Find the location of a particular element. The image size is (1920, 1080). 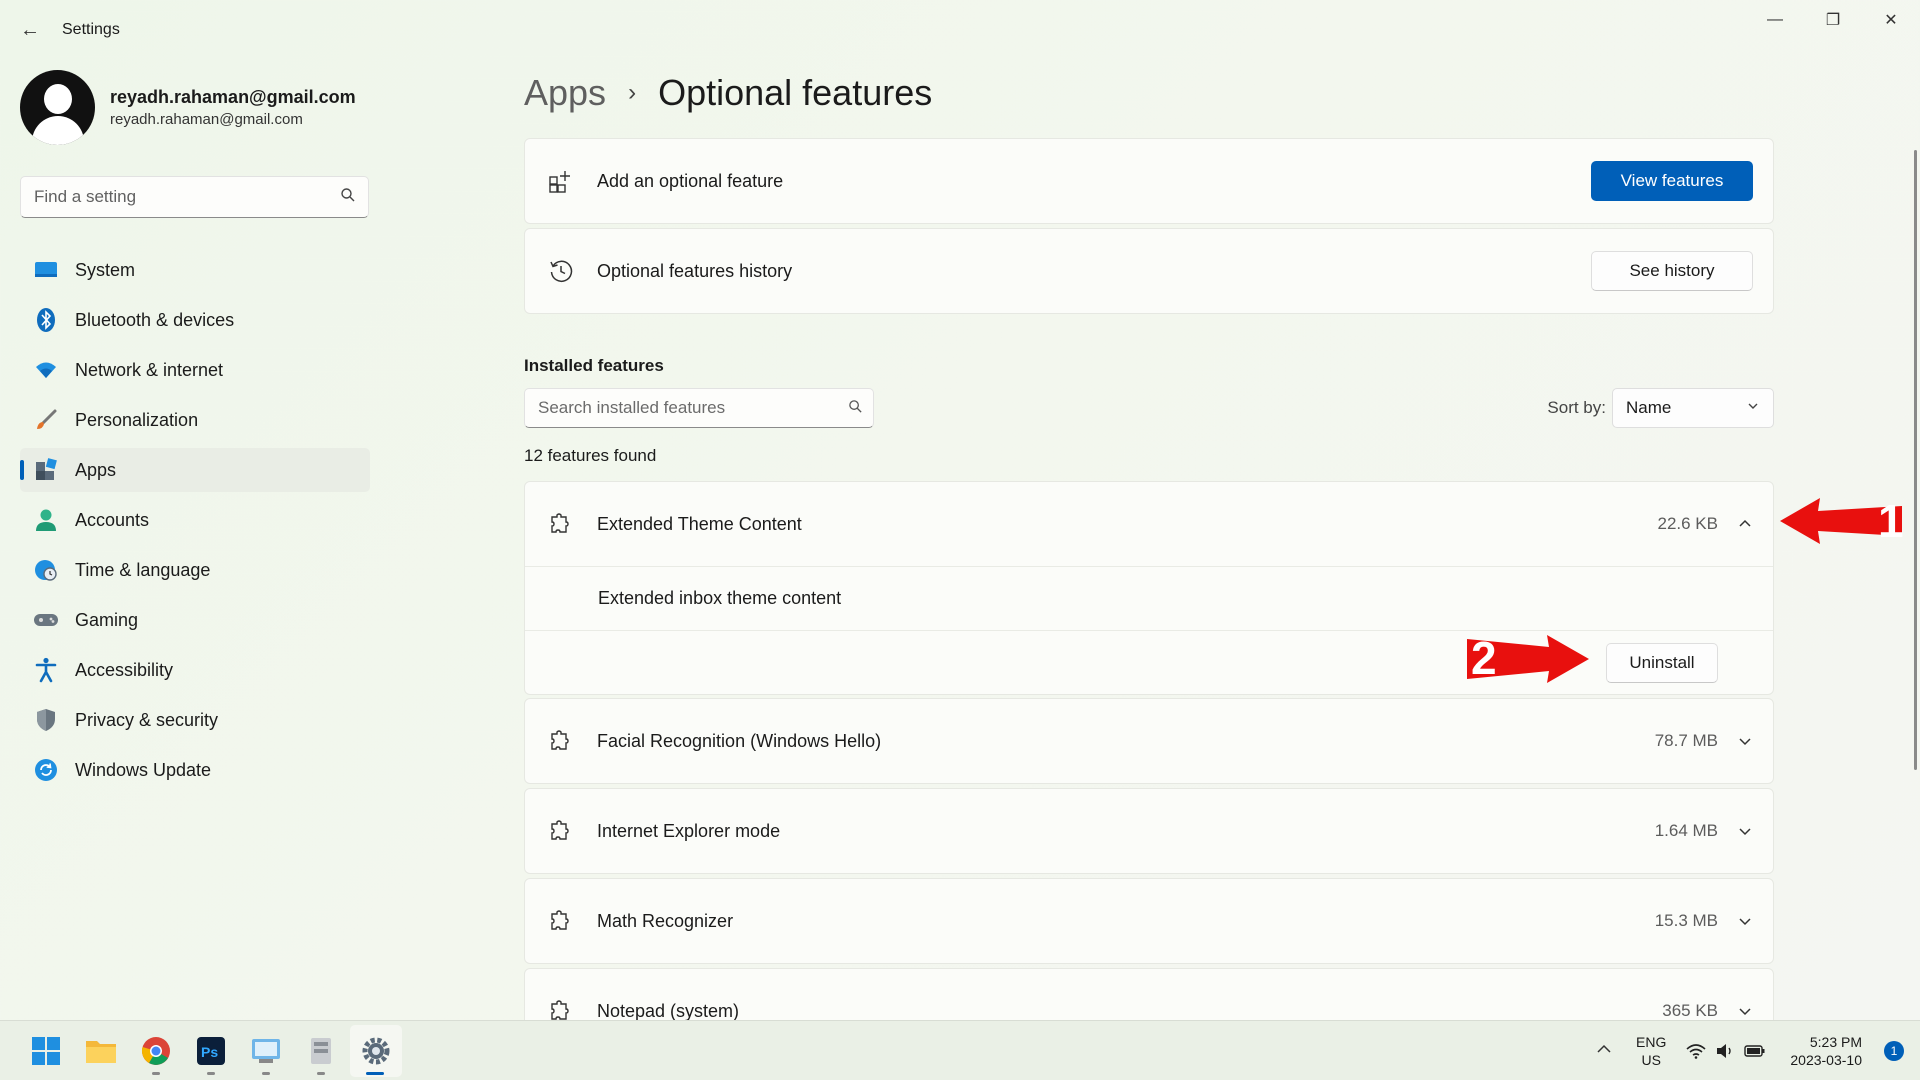

app-title: Settings is located at coordinates (91, 29).